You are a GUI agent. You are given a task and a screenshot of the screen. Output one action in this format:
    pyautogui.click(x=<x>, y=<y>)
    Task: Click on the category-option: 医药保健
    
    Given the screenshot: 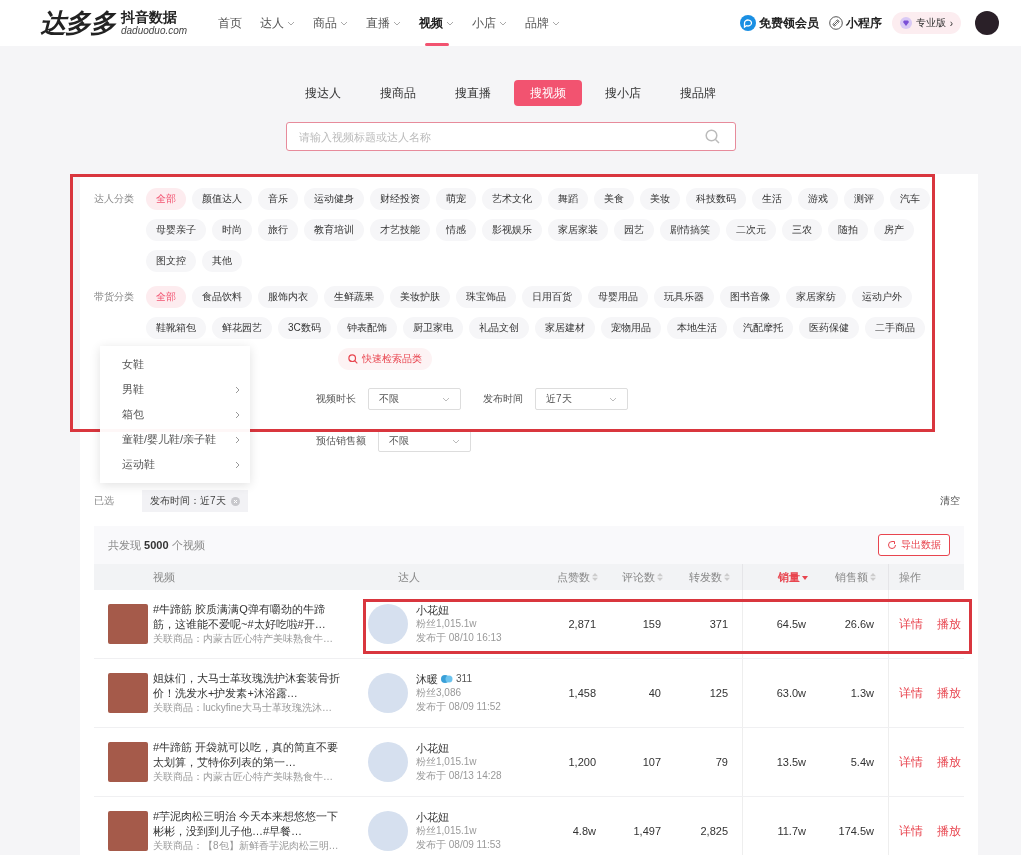 What is the action you would take?
    pyautogui.click(x=828, y=328)
    